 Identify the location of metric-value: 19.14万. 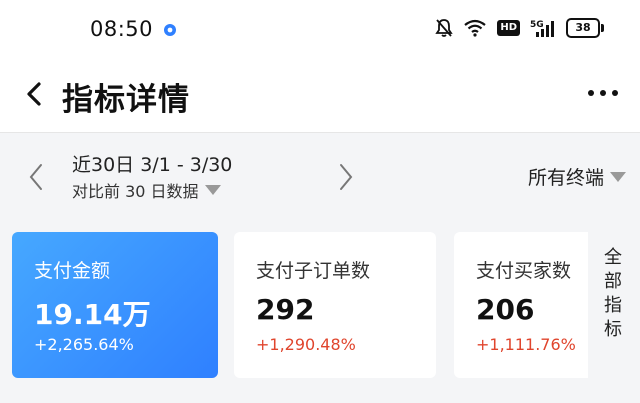
(92, 314).